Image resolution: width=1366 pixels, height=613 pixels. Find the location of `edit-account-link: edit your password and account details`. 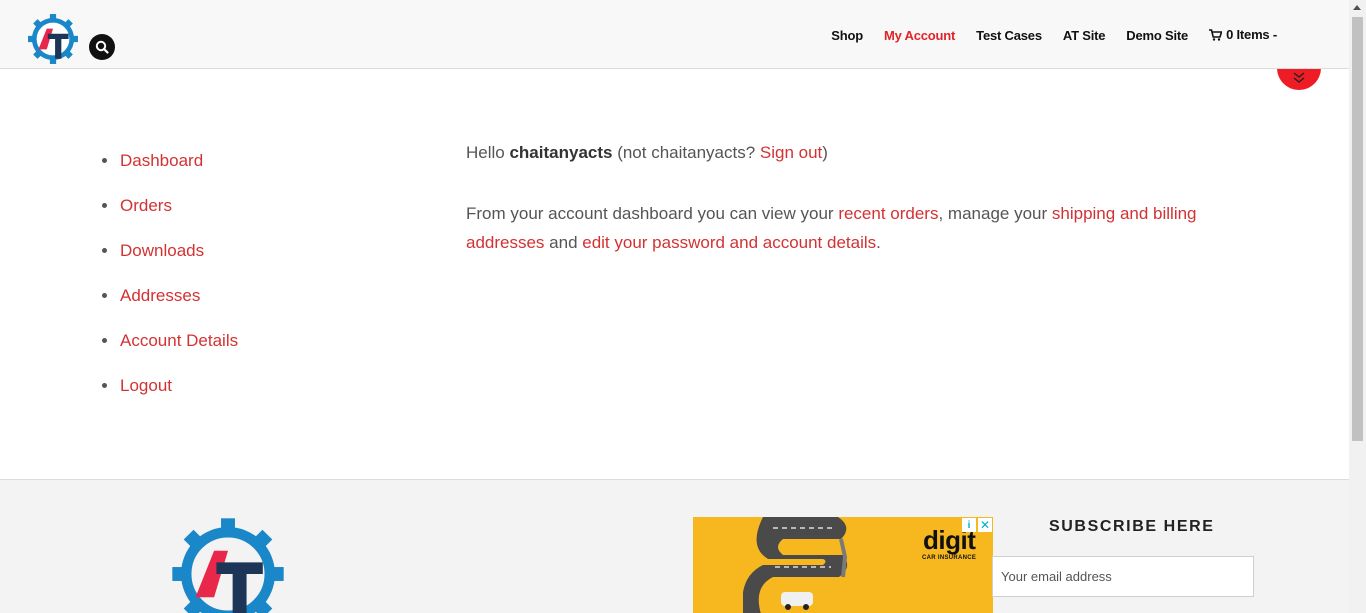

edit-account-link: edit your password and account details is located at coordinates (729, 242).